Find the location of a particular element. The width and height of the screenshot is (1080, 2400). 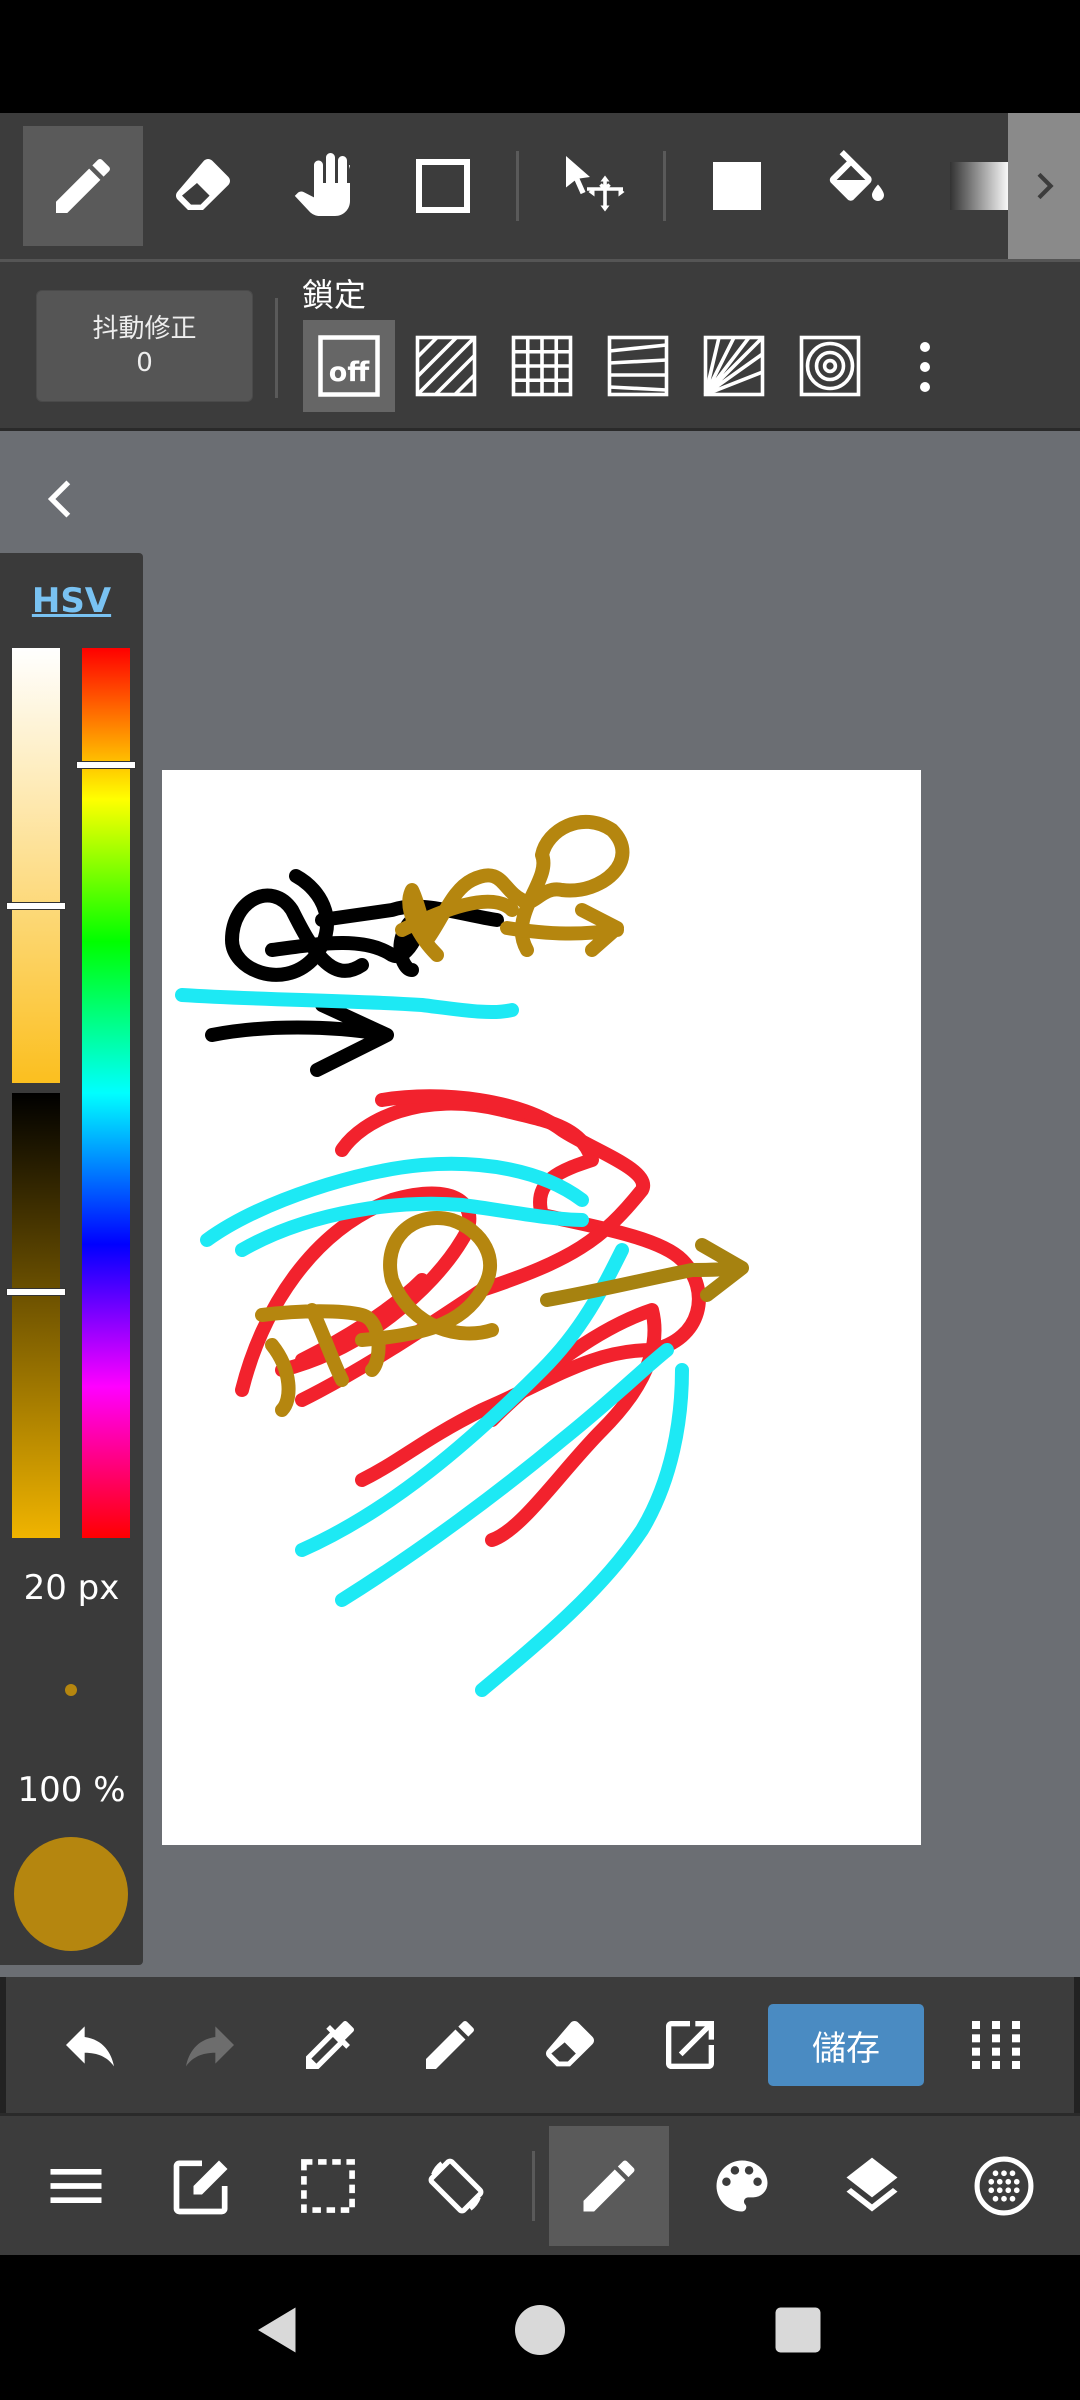

rotate-canvas-button is located at coordinates (456, 2186).